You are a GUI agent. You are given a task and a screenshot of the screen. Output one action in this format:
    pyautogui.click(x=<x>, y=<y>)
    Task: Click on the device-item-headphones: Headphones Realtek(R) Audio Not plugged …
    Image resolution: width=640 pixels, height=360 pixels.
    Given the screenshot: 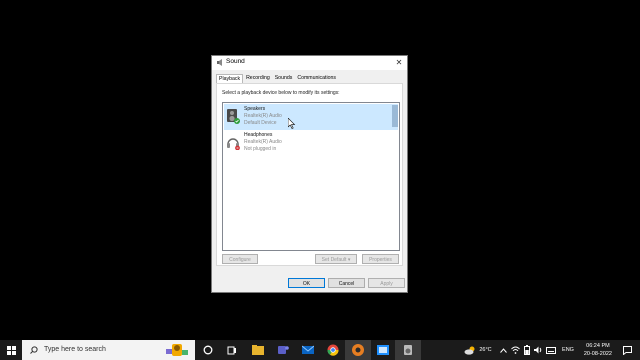 What is the action you would take?
    pyautogui.click(x=311, y=143)
    